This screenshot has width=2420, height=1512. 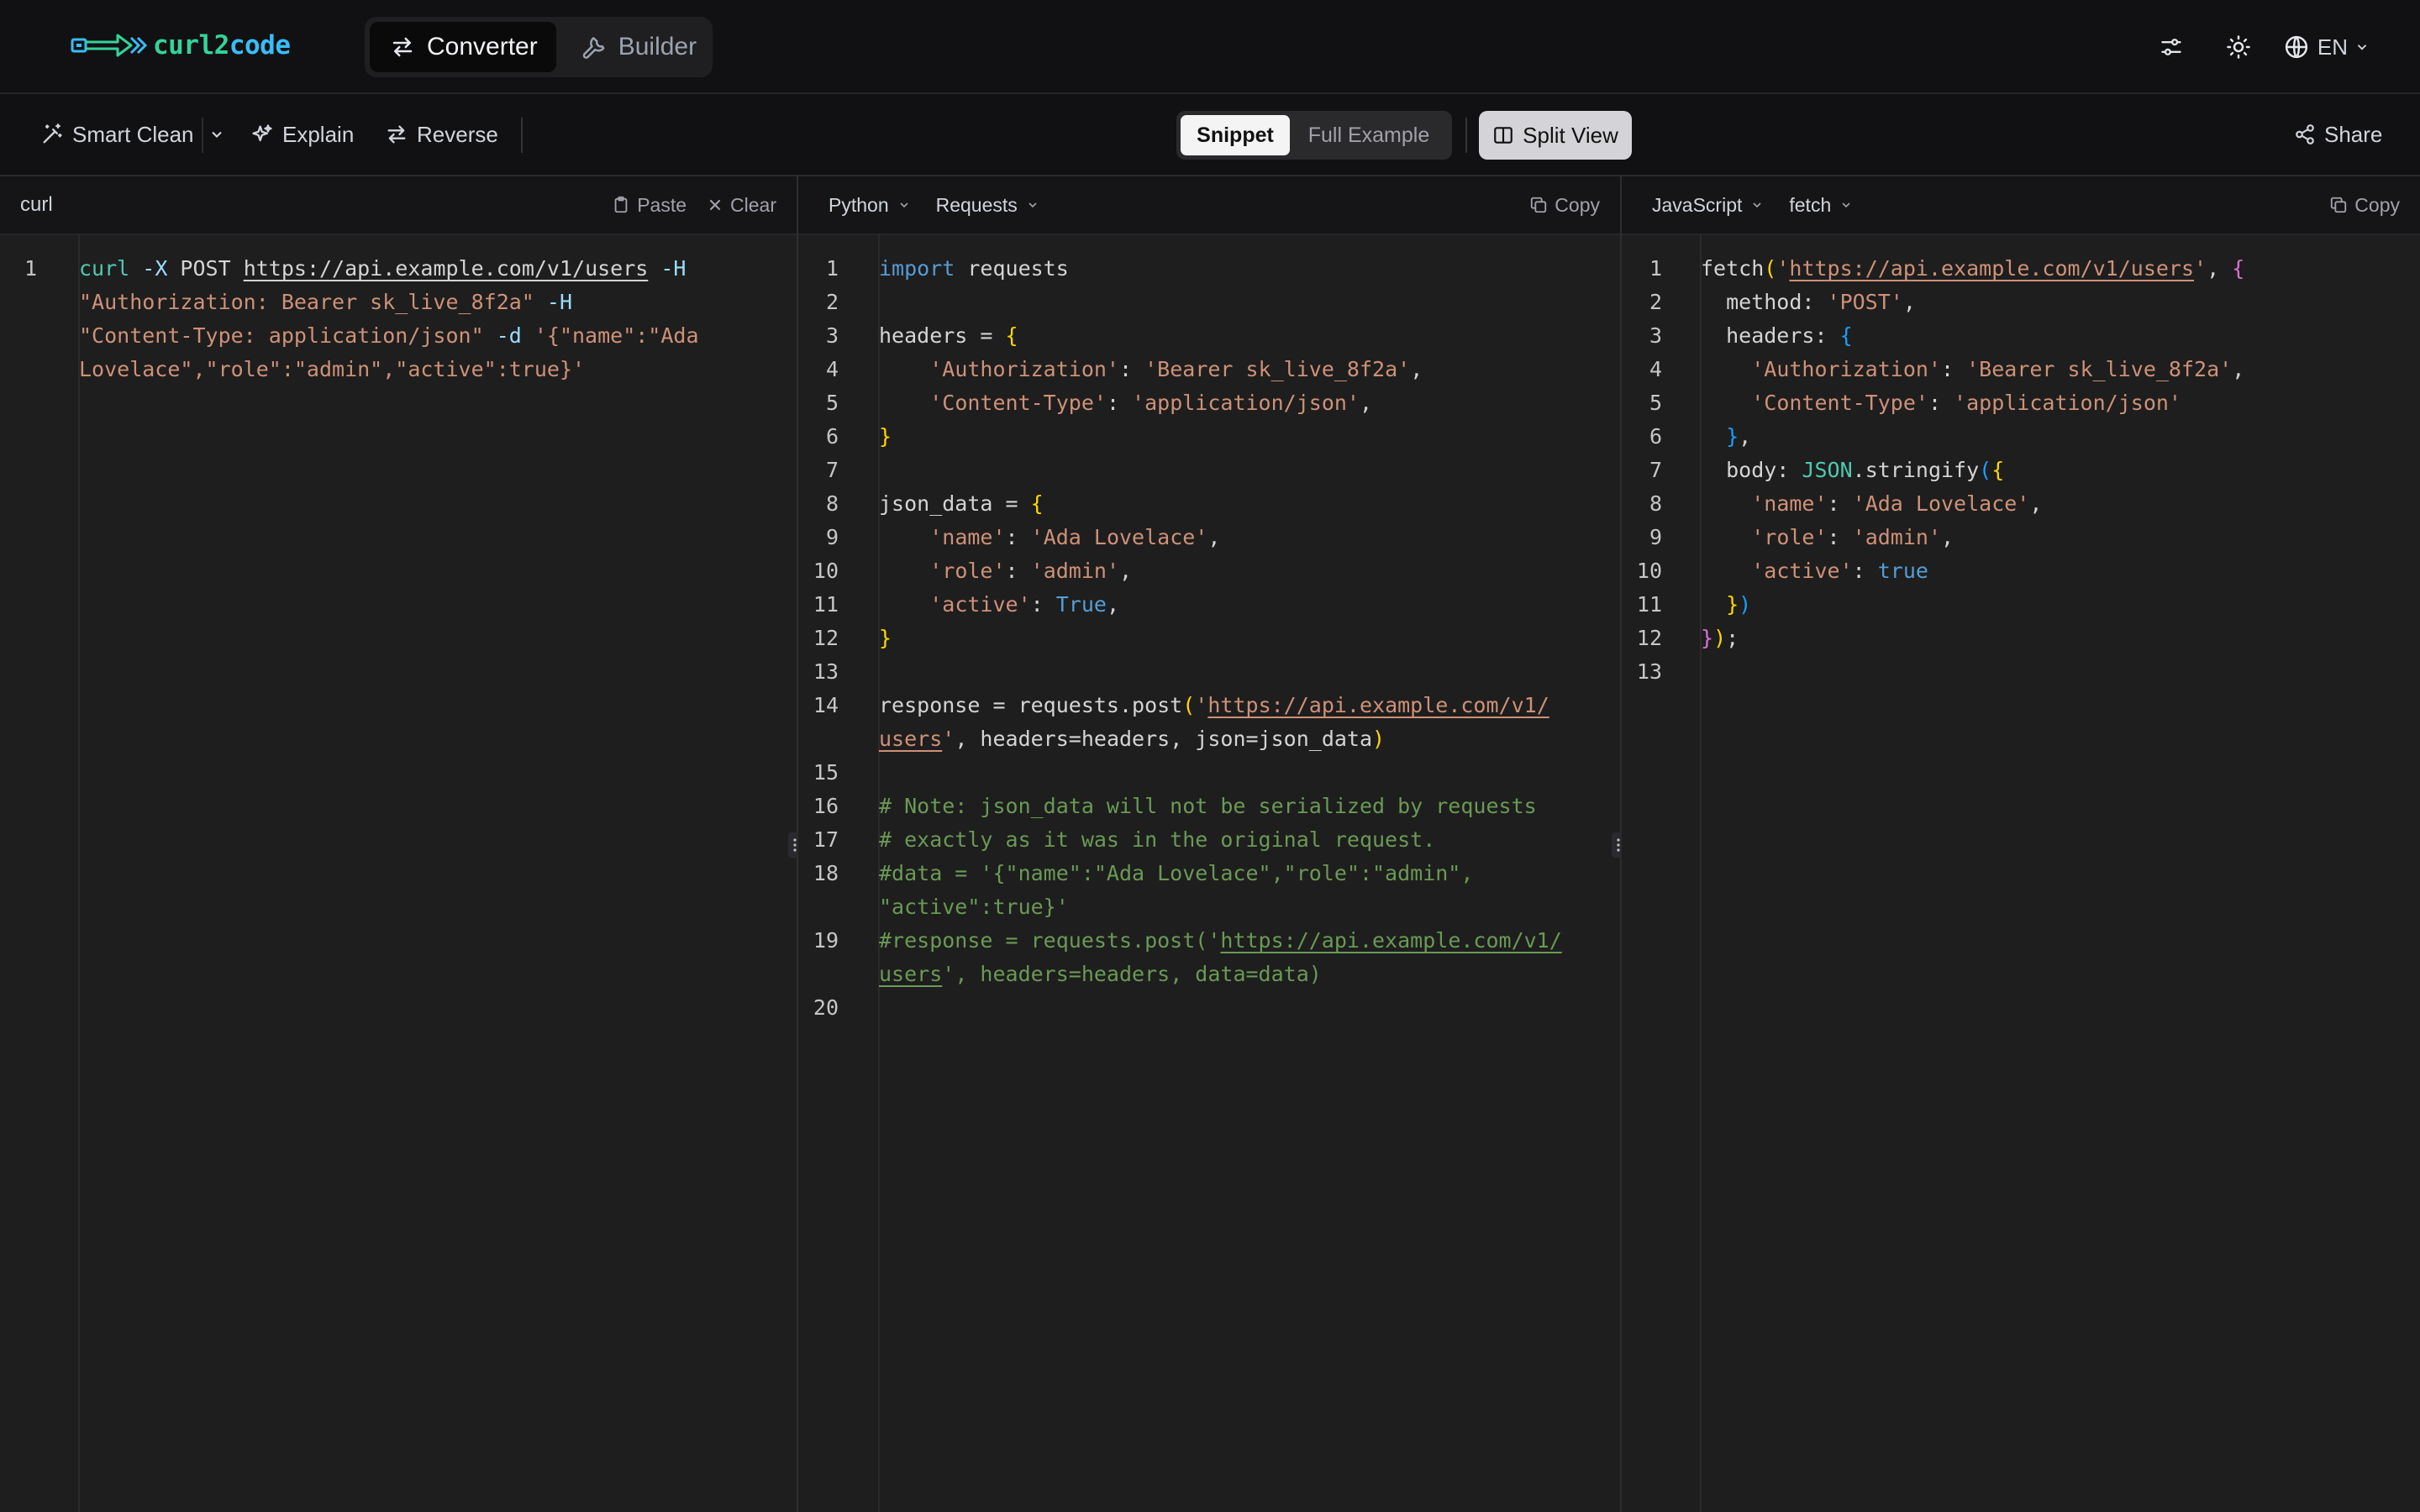 What do you see at coordinates (1790, 537) in the screenshot?
I see `token: 'role'` at bounding box center [1790, 537].